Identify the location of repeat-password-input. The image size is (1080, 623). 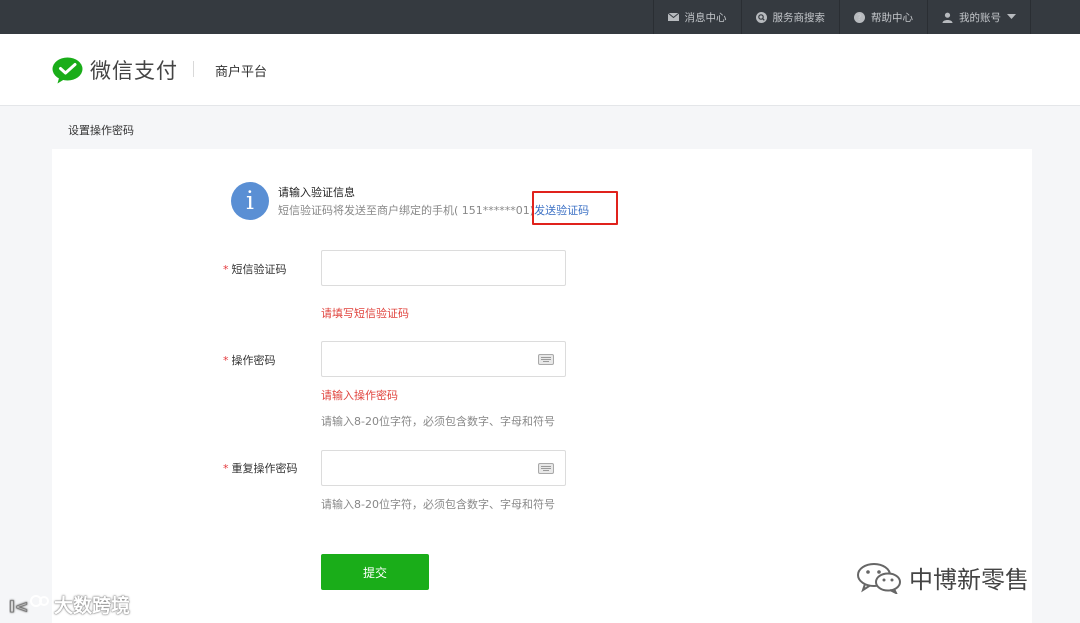
(443, 468).